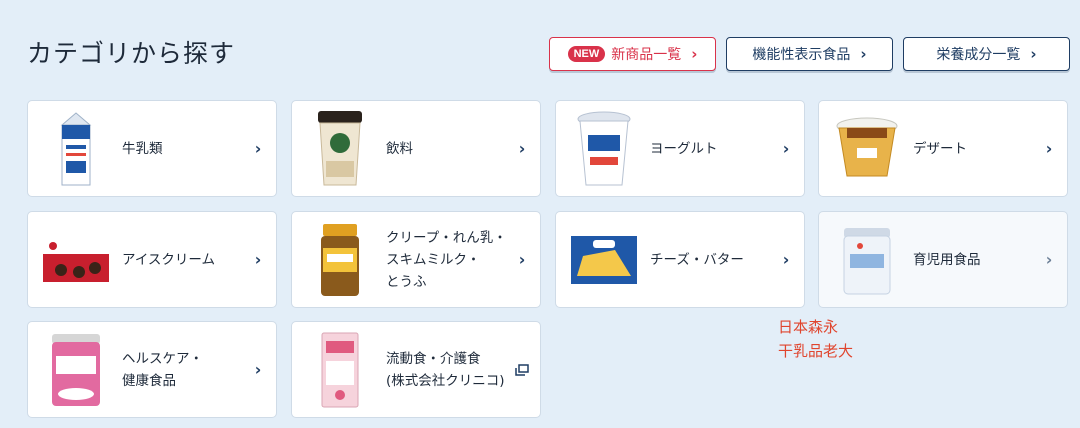 The height and width of the screenshot is (428, 1080). What do you see at coordinates (684, 148) in the screenshot?
I see `category-label: ヨーグルト` at bounding box center [684, 148].